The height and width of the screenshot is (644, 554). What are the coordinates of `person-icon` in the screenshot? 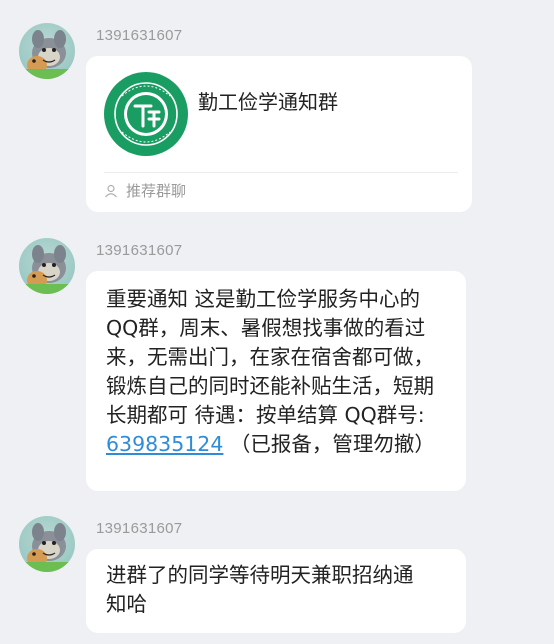 It's located at (111, 191).